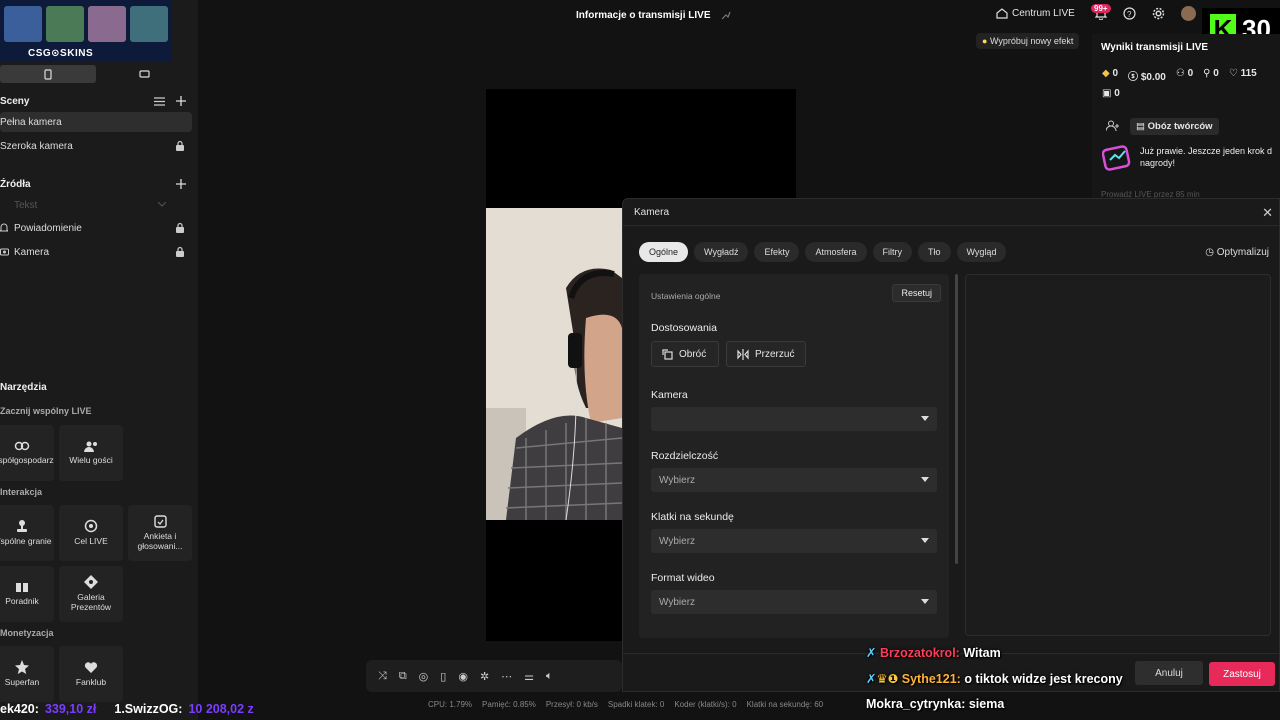 This screenshot has height=720, width=1280. I want to click on sponsor-banner: CSG⊙SKINS, so click(86, 31).